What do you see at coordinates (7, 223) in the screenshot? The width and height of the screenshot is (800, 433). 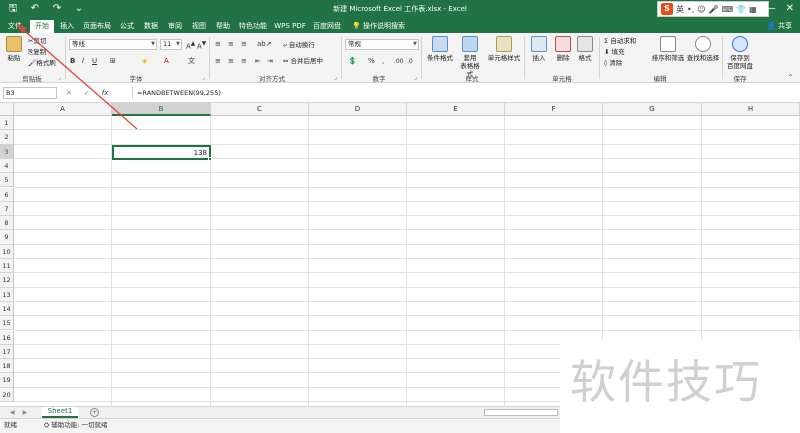 I see `row-header-8: 8` at bounding box center [7, 223].